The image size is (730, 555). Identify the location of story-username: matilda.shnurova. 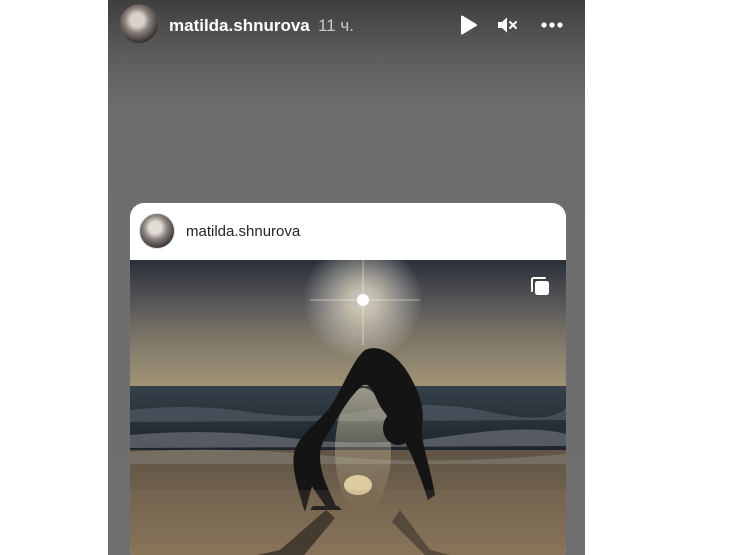
(239, 26).